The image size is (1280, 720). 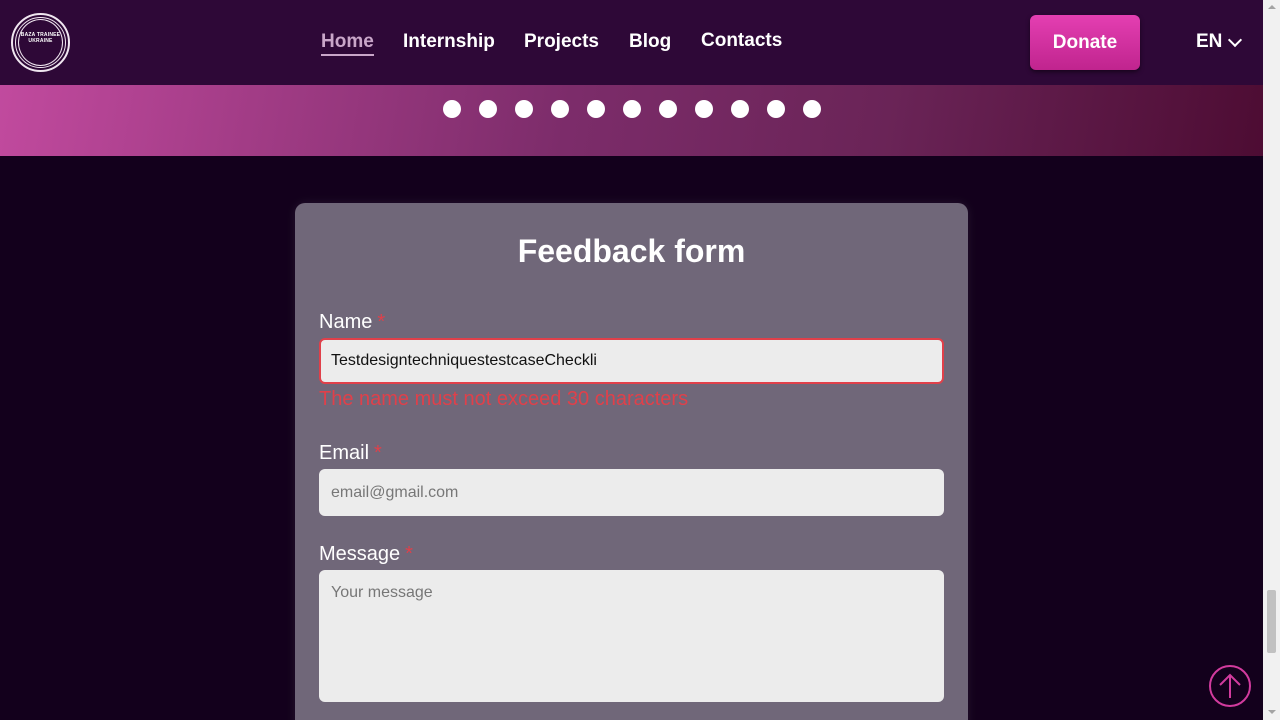 What do you see at coordinates (1235, 39) in the screenshot?
I see `chevron-down-icon` at bounding box center [1235, 39].